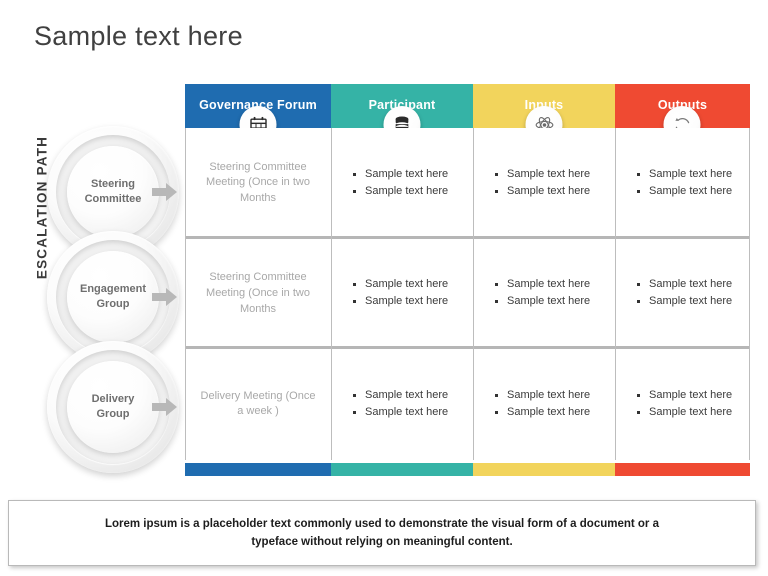  I want to click on circle-ring-inner: Delivery Group, so click(113, 407).